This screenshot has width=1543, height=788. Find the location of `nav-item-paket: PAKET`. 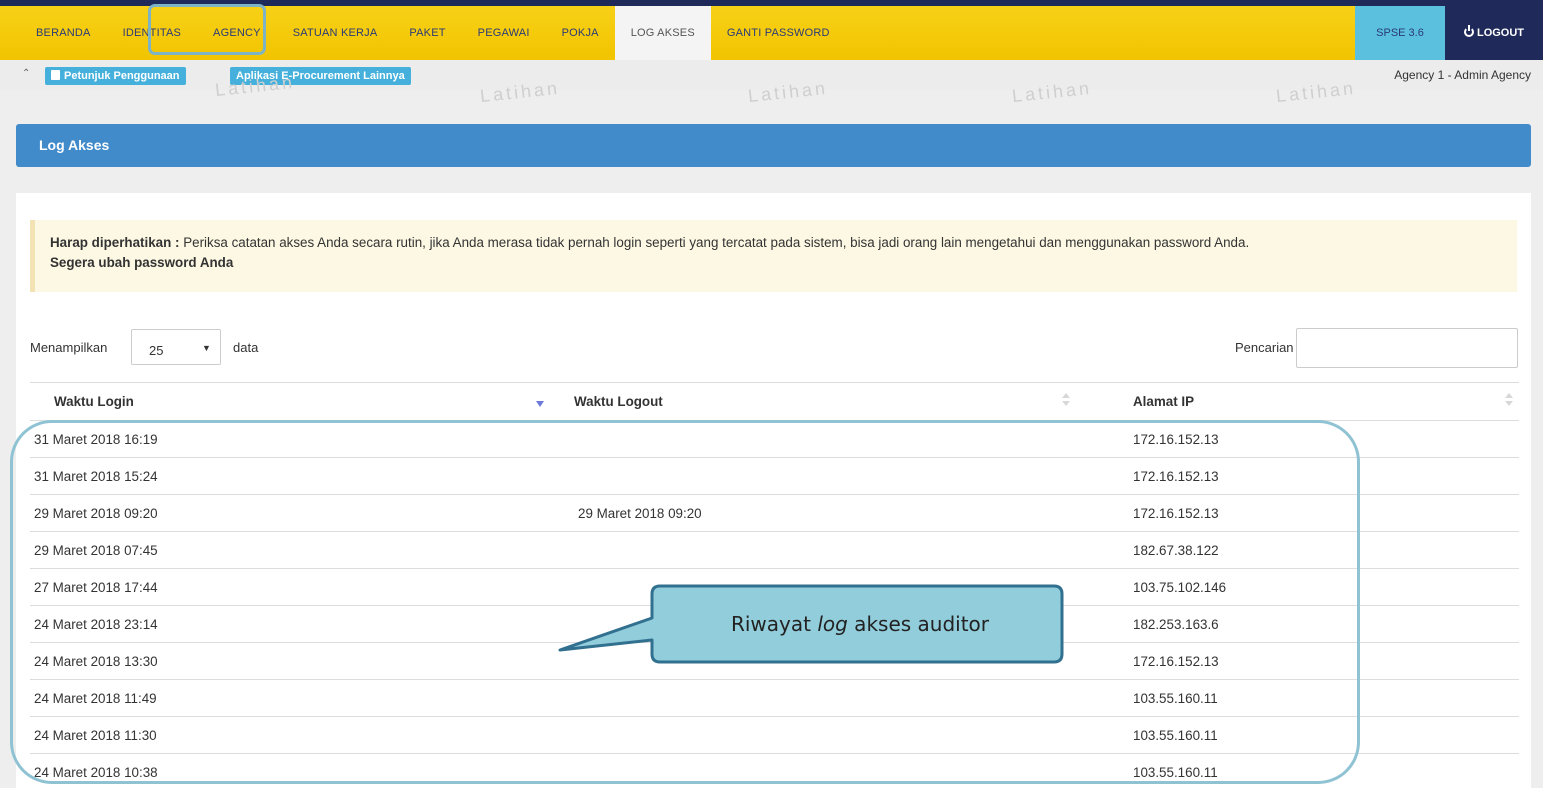

nav-item-paket: PAKET is located at coordinates (427, 33).